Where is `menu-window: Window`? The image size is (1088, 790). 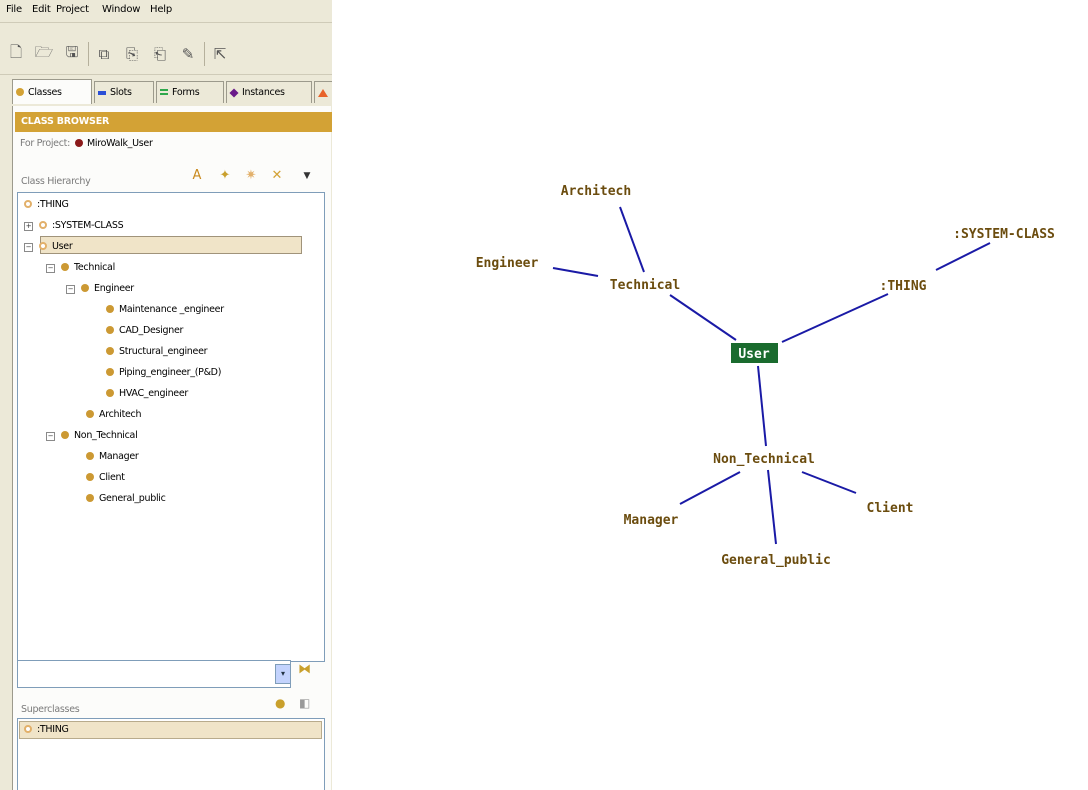
menu-window: Window is located at coordinates (121, 9).